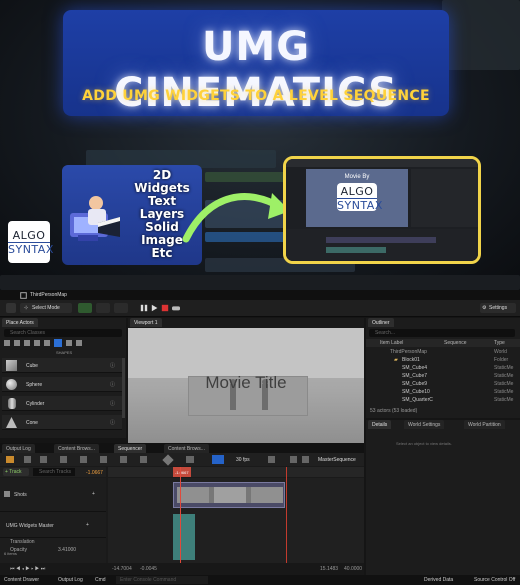 This screenshot has width=520, height=585. I want to click on shape-item: Cone ⓘ, so click(62, 422).